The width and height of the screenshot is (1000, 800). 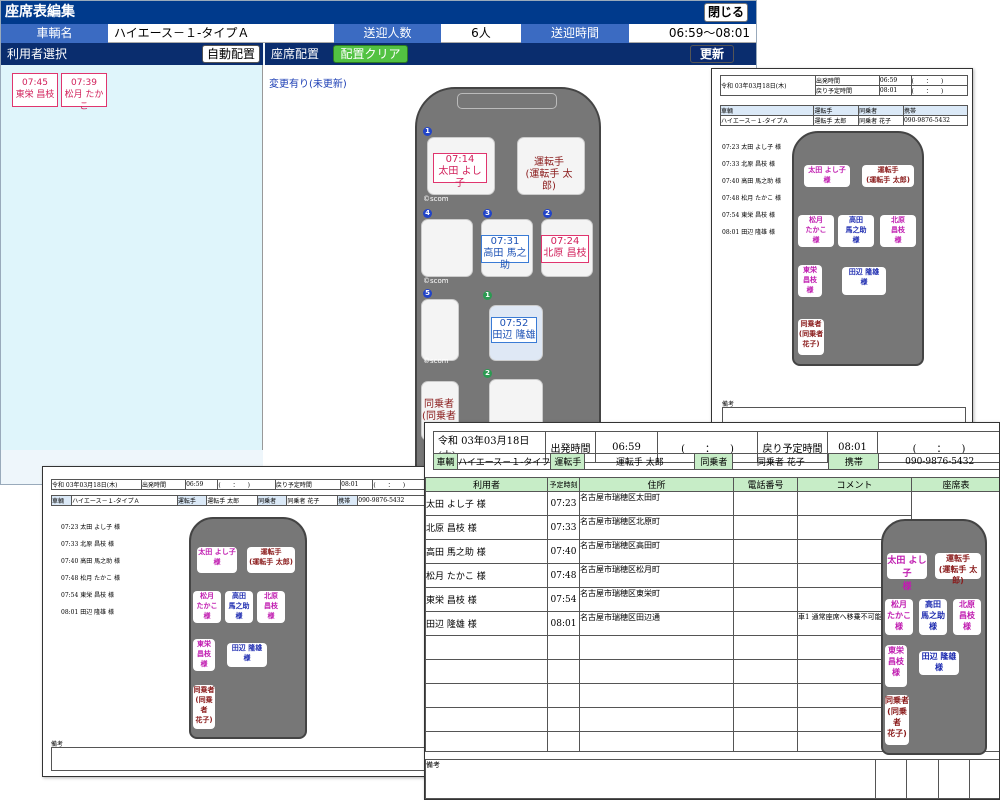 I want to click on user-card: 07:39 松月 たかこ, so click(x=84, y=92).